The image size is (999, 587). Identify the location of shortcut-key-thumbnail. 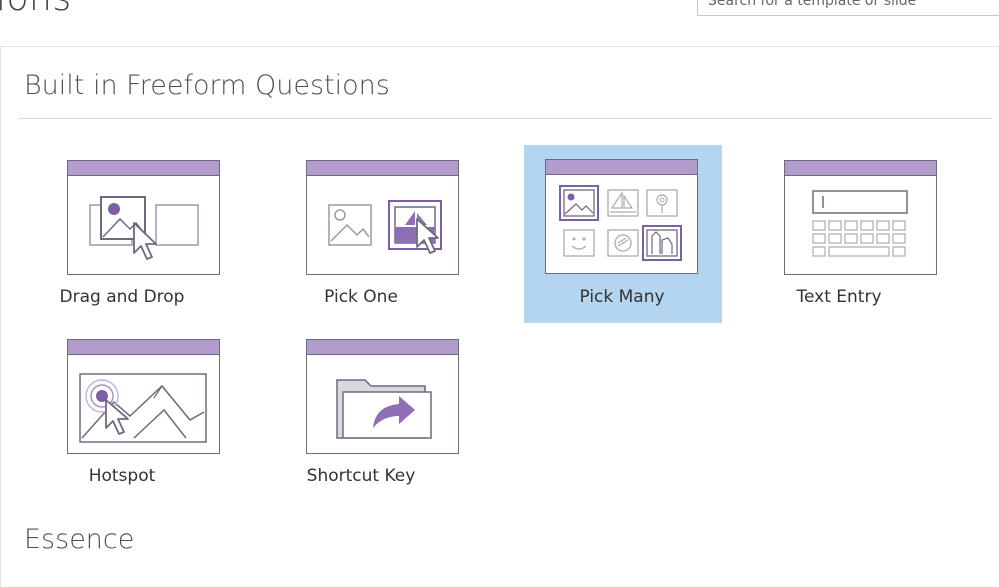
(382, 396).